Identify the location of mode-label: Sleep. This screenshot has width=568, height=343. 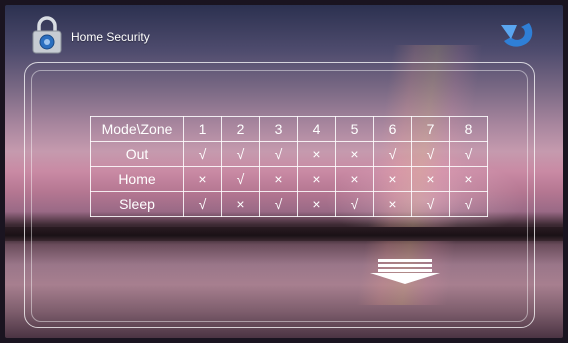
(137, 204).